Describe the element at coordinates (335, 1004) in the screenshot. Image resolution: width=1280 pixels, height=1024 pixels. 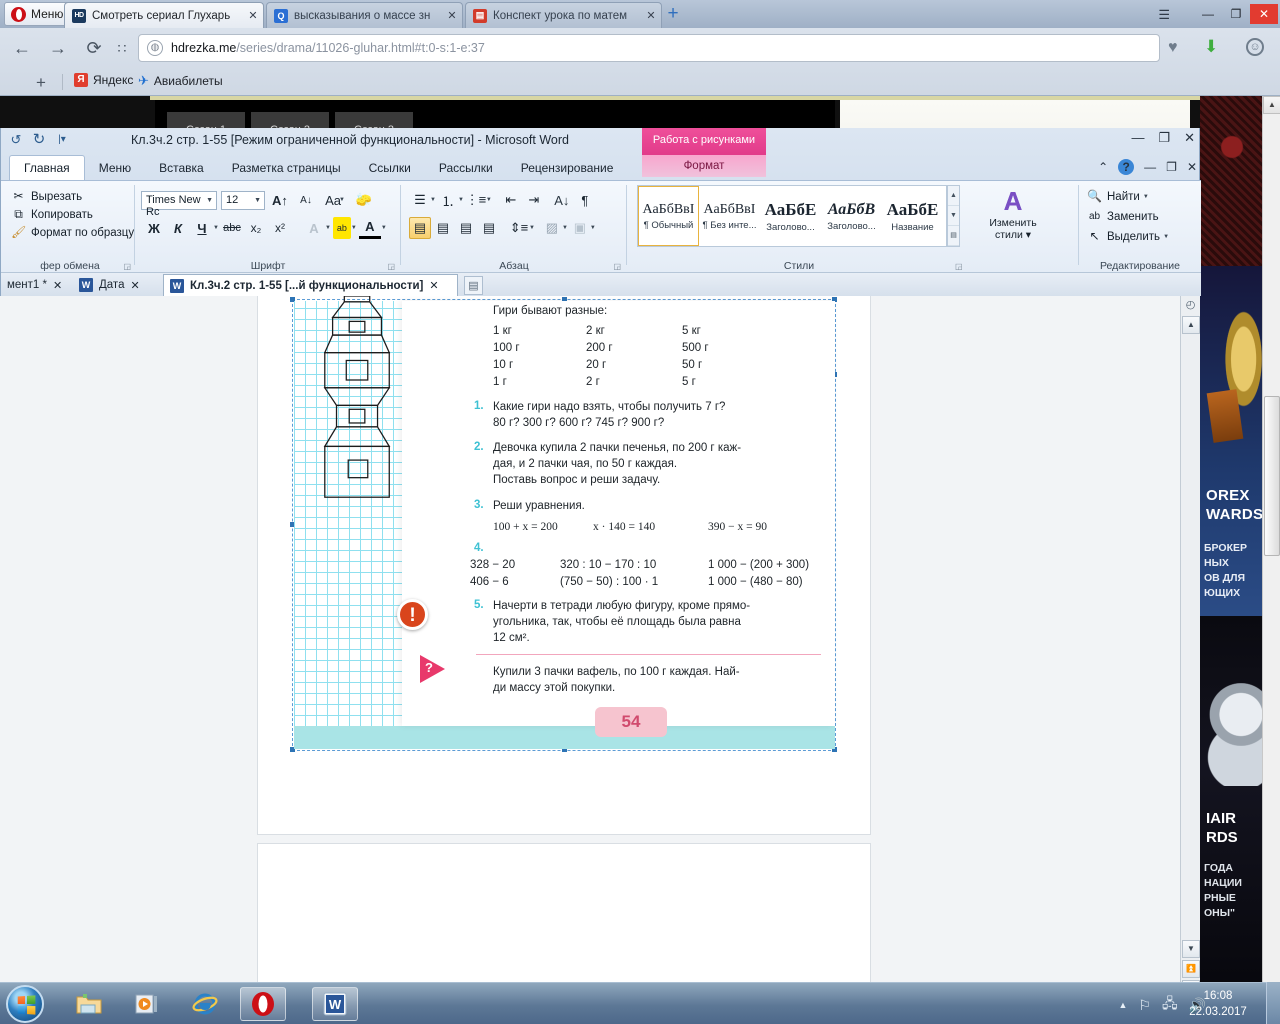
I see `taskbar-word: W` at that location.